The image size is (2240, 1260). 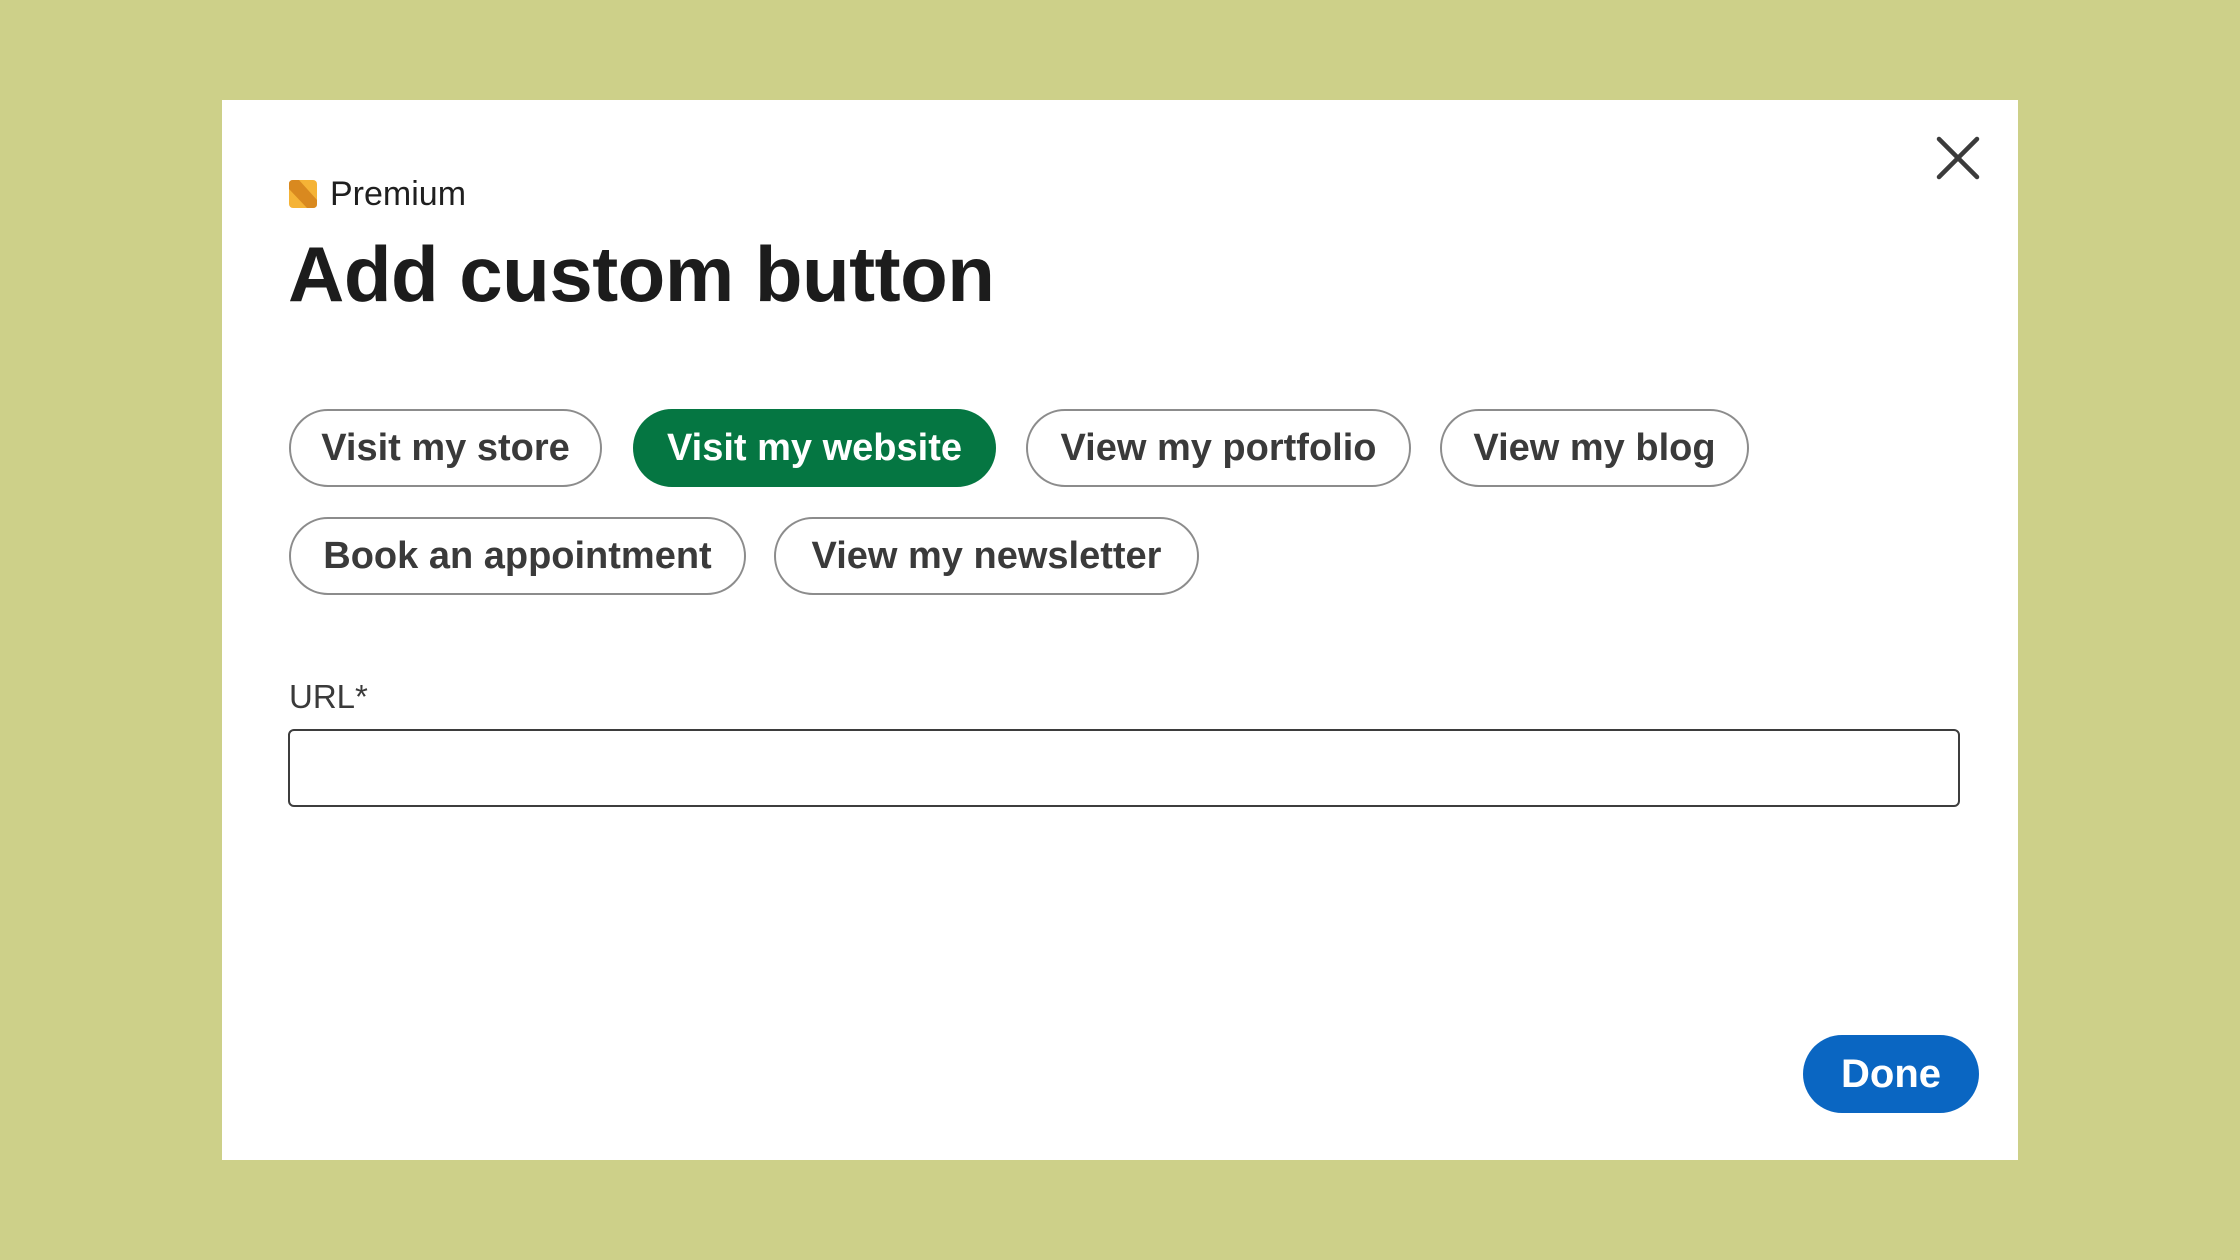 What do you see at coordinates (398, 194) in the screenshot?
I see `premium-label: Premium` at bounding box center [398, 194].